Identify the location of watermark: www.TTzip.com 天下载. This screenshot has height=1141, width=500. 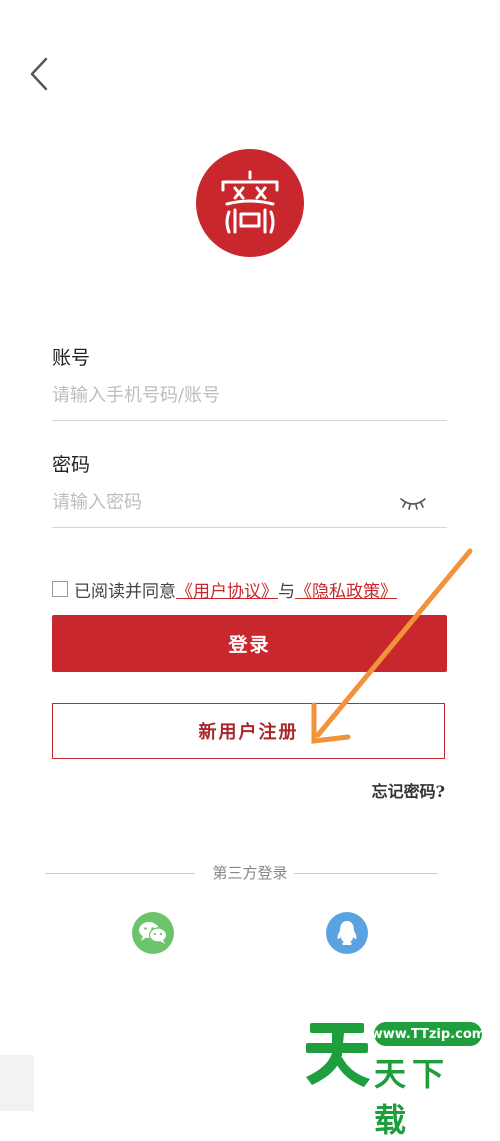
(393, 1077).